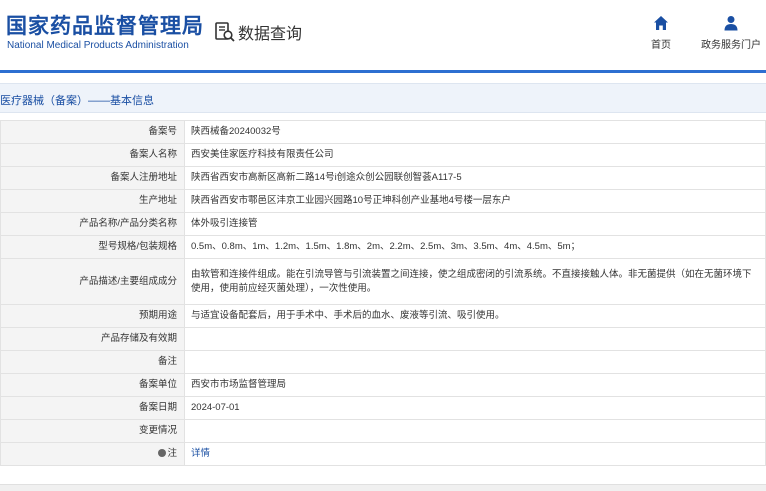 The width and height of the screenshot is (766, 491). What do you see at coordinates (475, 224) in the screenshot?
I see `row-value: 体外吸引连接管` at bounding box center [475, 224].